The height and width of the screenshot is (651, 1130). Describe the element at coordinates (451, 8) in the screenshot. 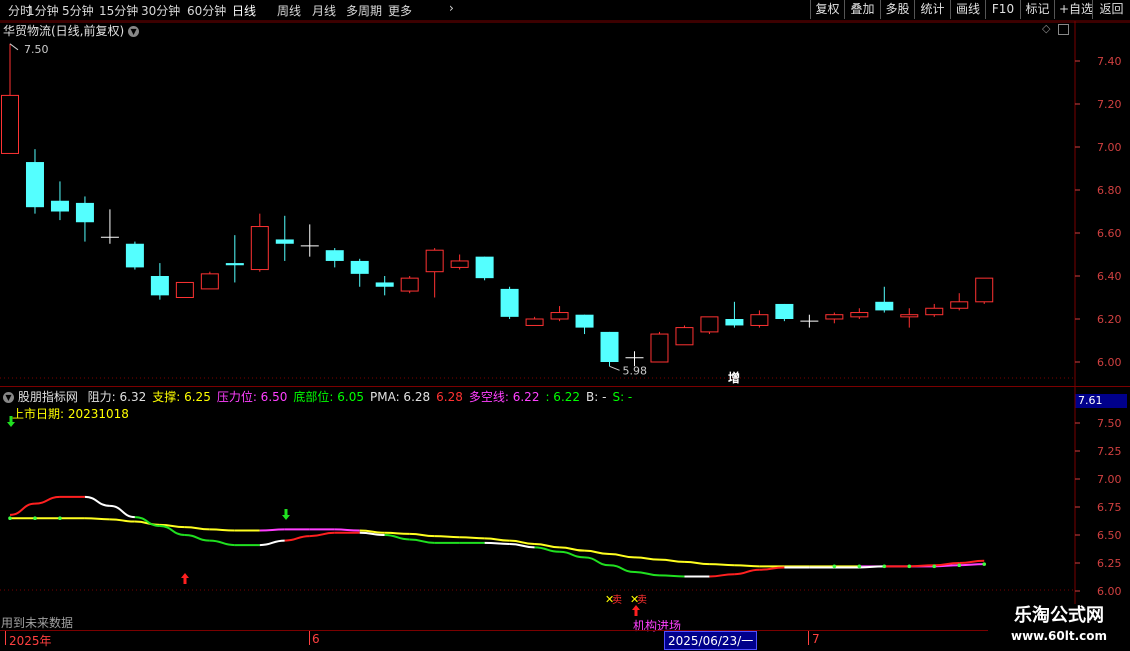

I see `chevron-right-icon: ›` at that location.